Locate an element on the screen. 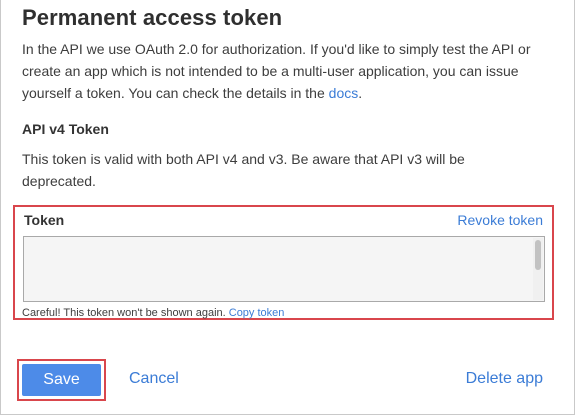  docs-link: docs is located at coordinates (344, 93).